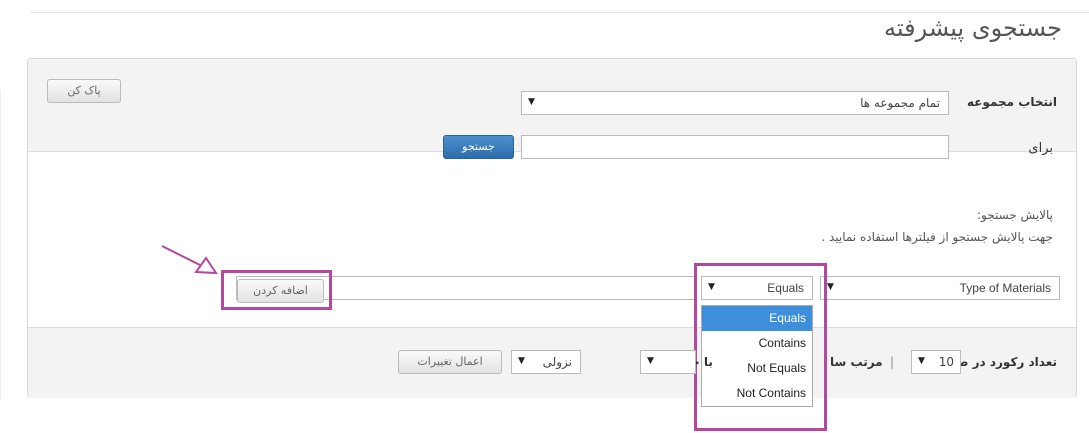  Describe the element at coordinates (936, 362) in the screenshot. I see `records-per-page-select: 10 ▼` at that location.